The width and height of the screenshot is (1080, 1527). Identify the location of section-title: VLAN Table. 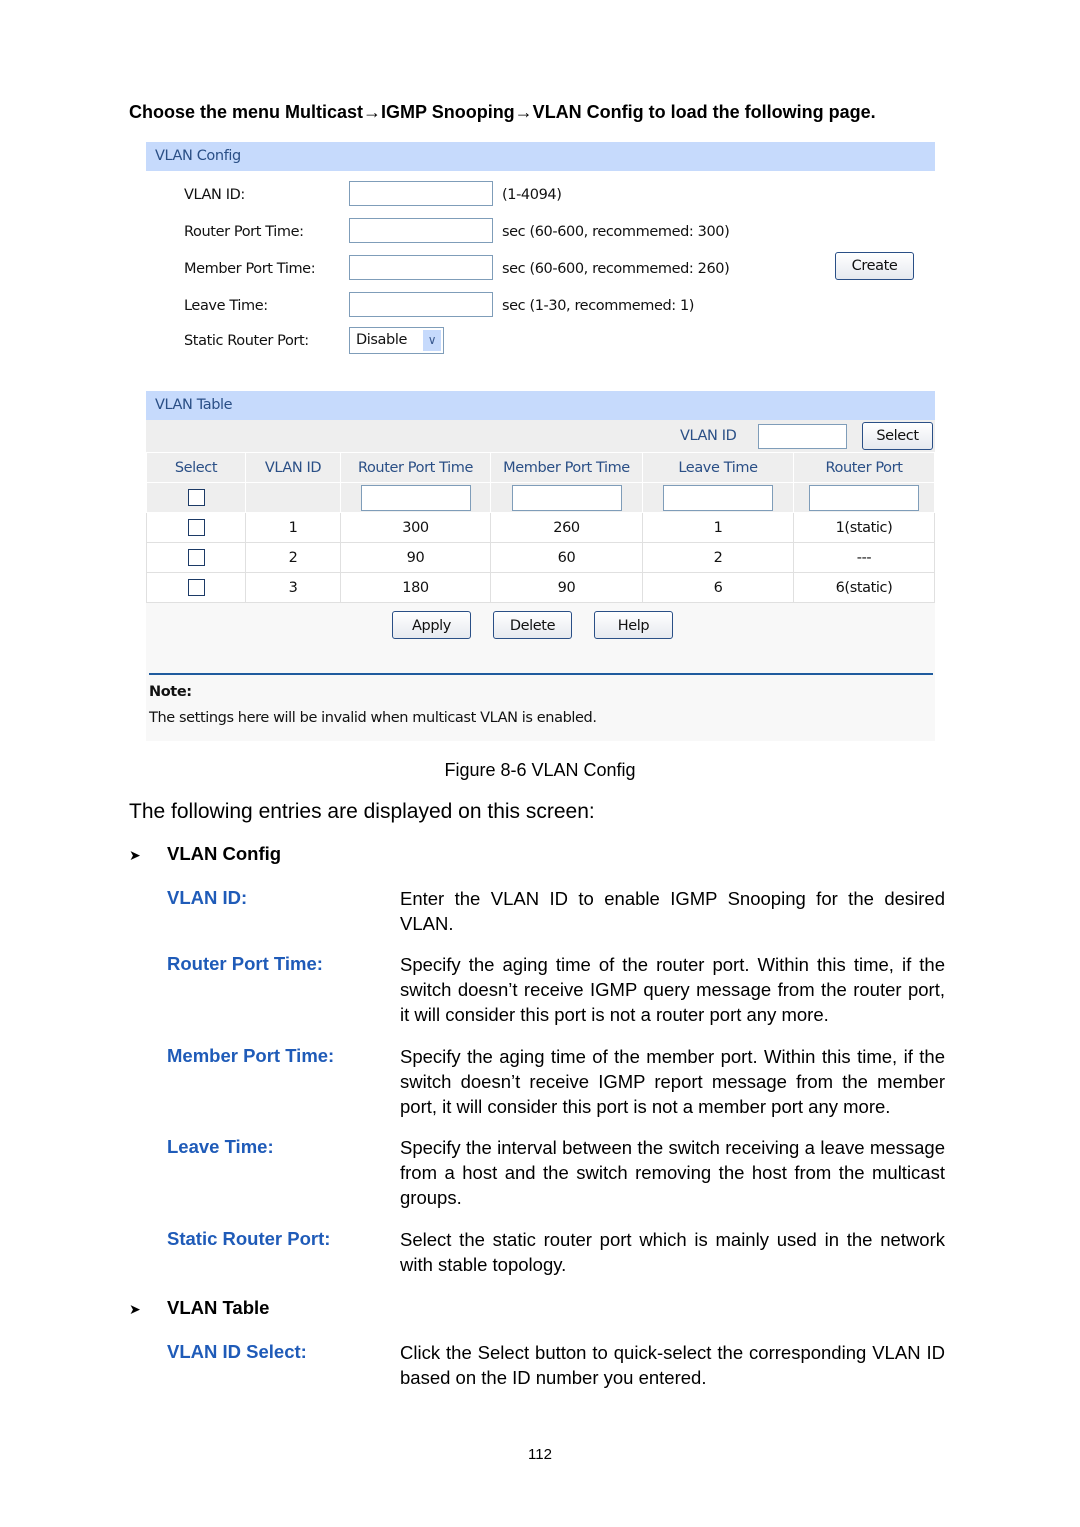
(218, 1307).